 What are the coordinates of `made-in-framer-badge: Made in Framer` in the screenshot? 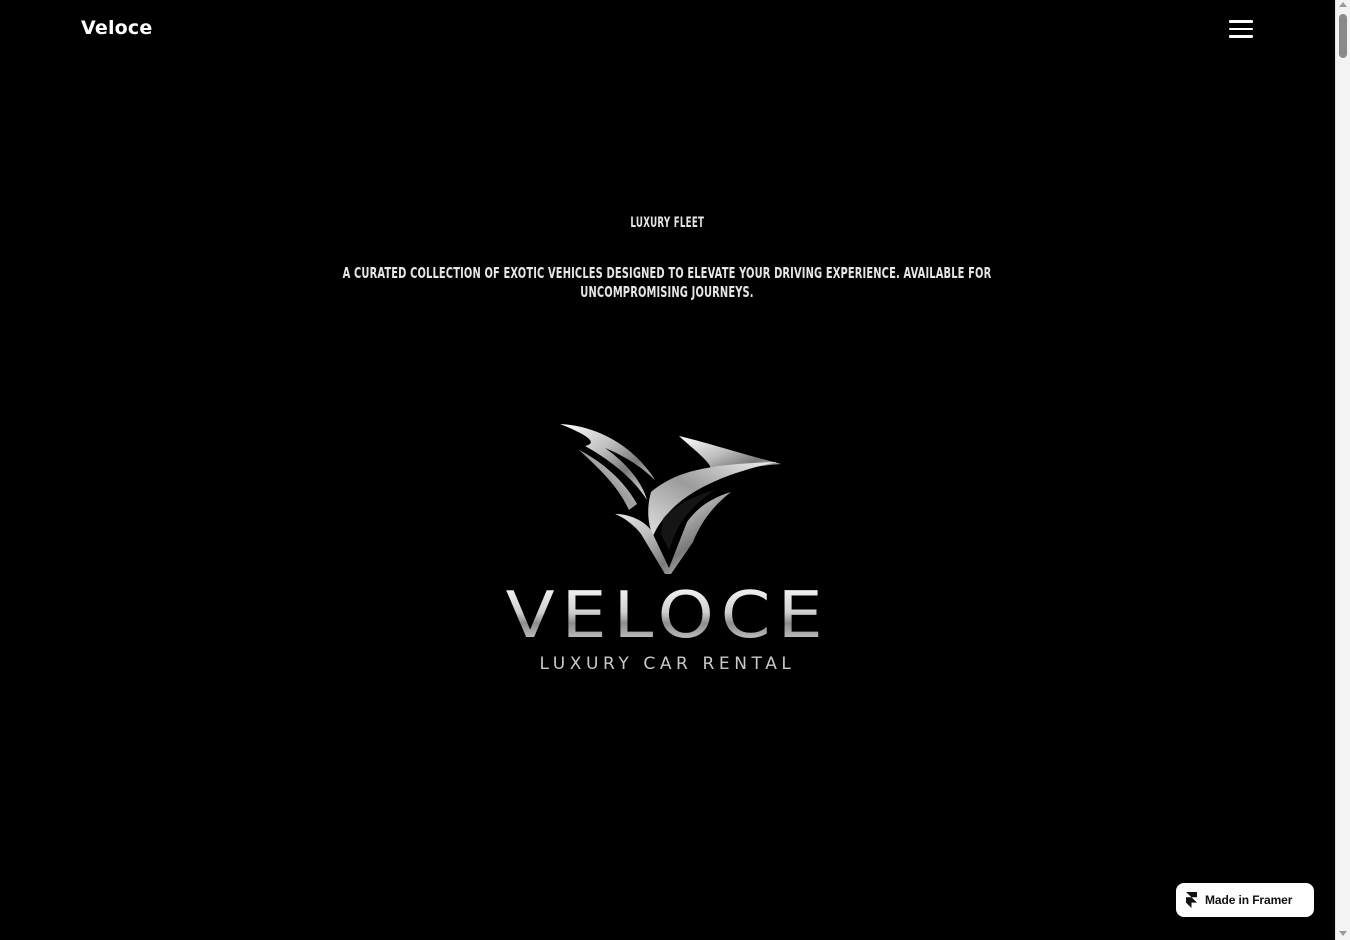 It's located at (1245, 900).